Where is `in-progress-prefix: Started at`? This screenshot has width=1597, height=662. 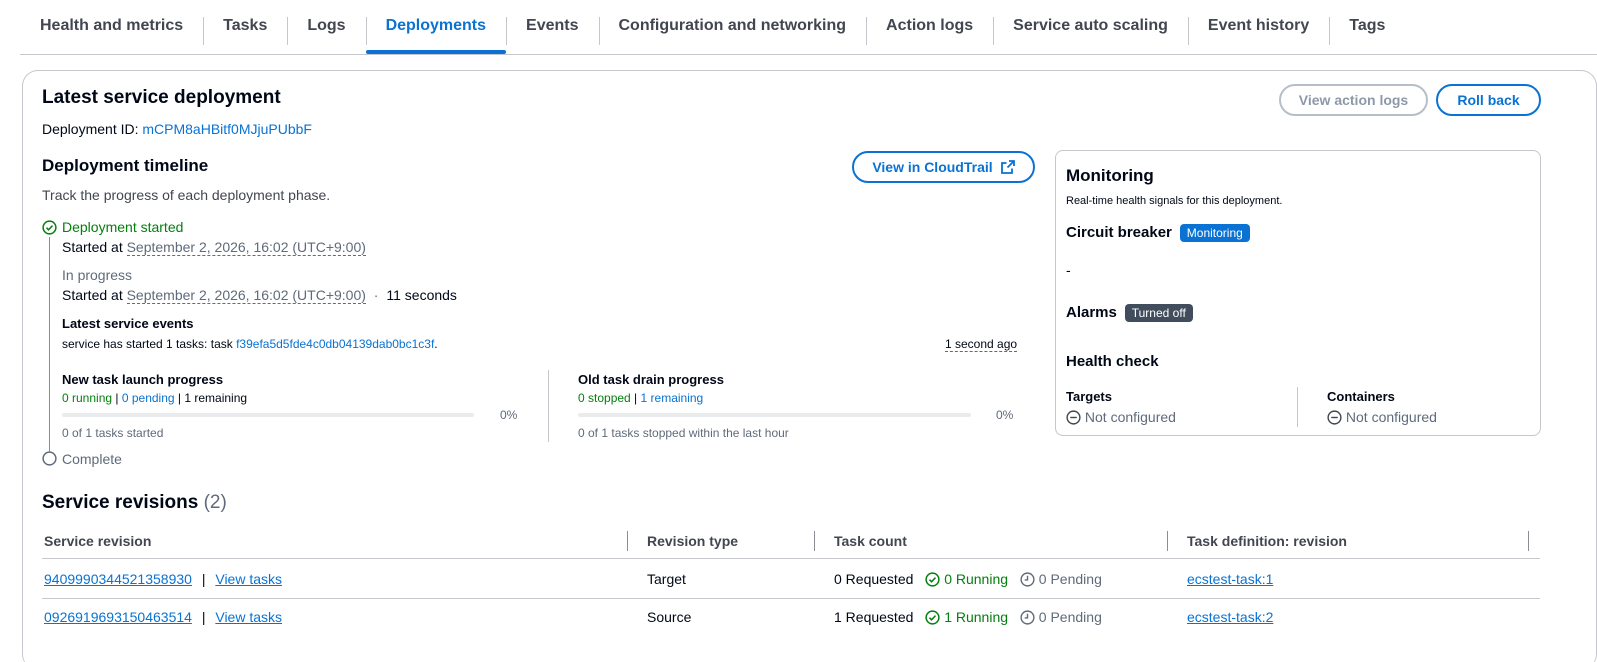
in-progress-prefix: Started at is located at coordinates (92, 295).